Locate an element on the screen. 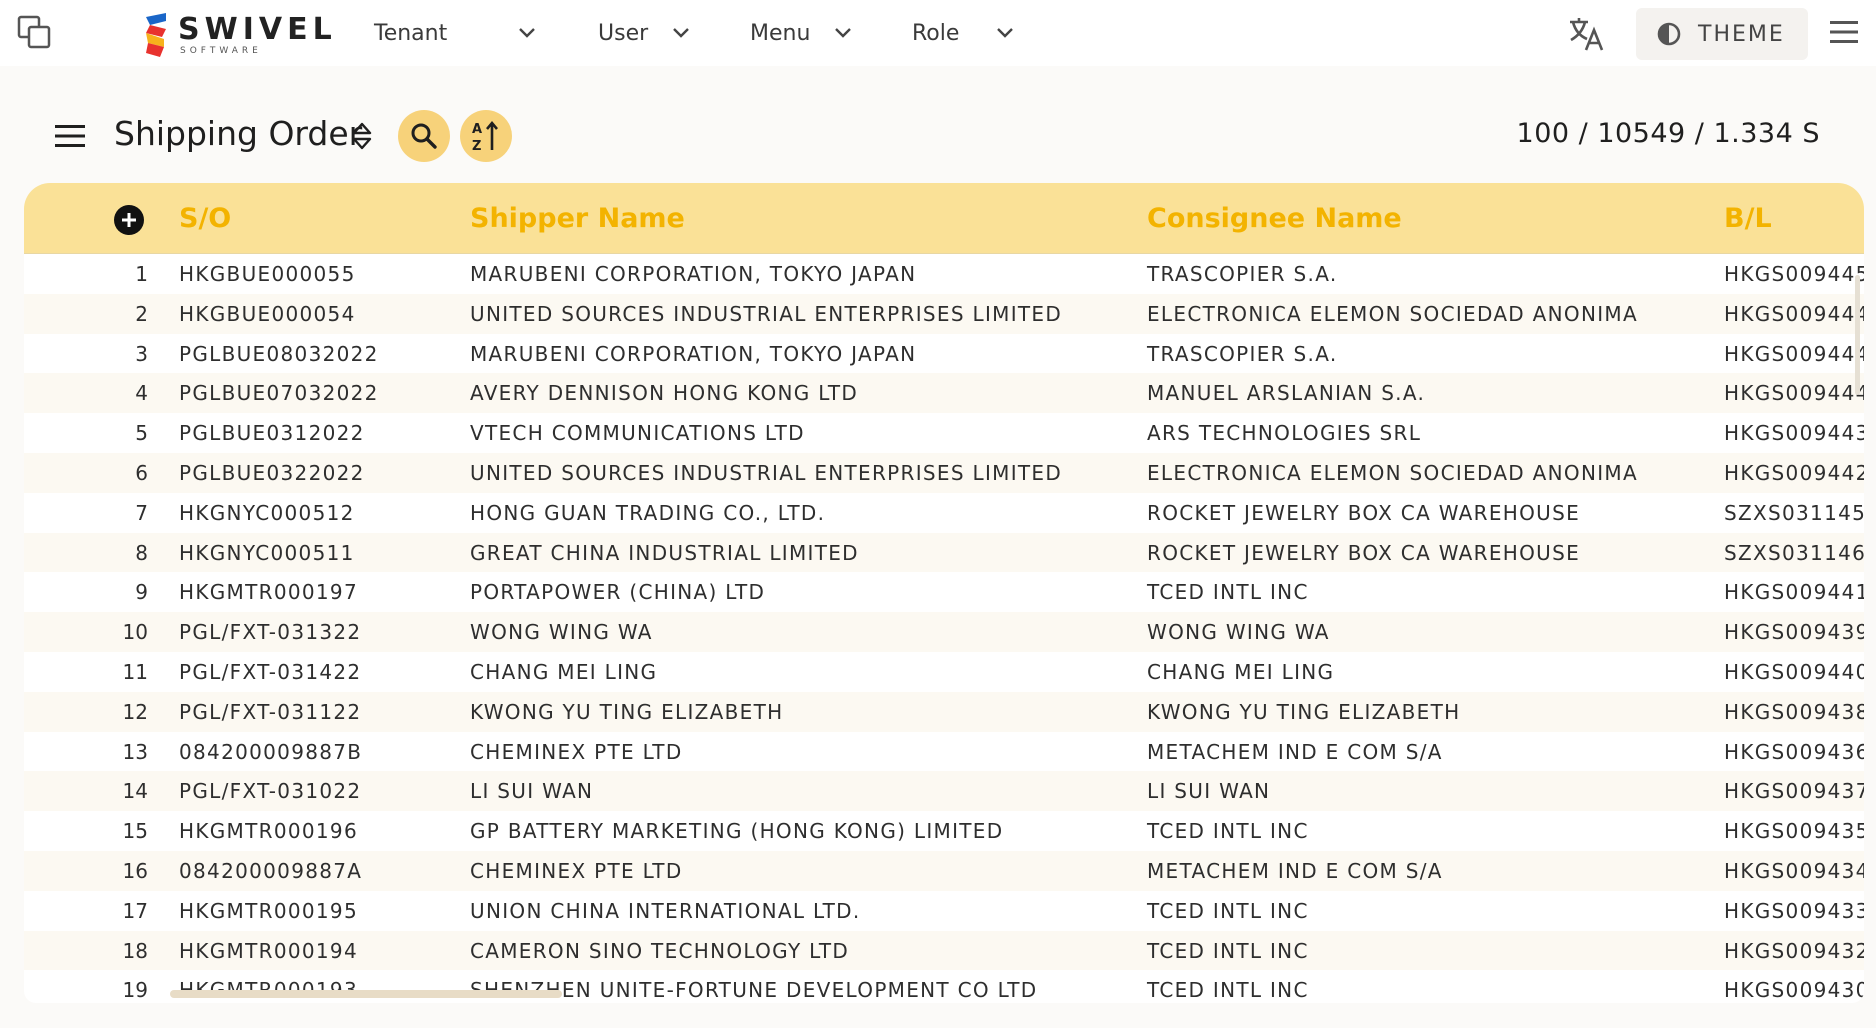 The image size is (1876, 1028). row-number: 1 is located at coordinates (141, 274).